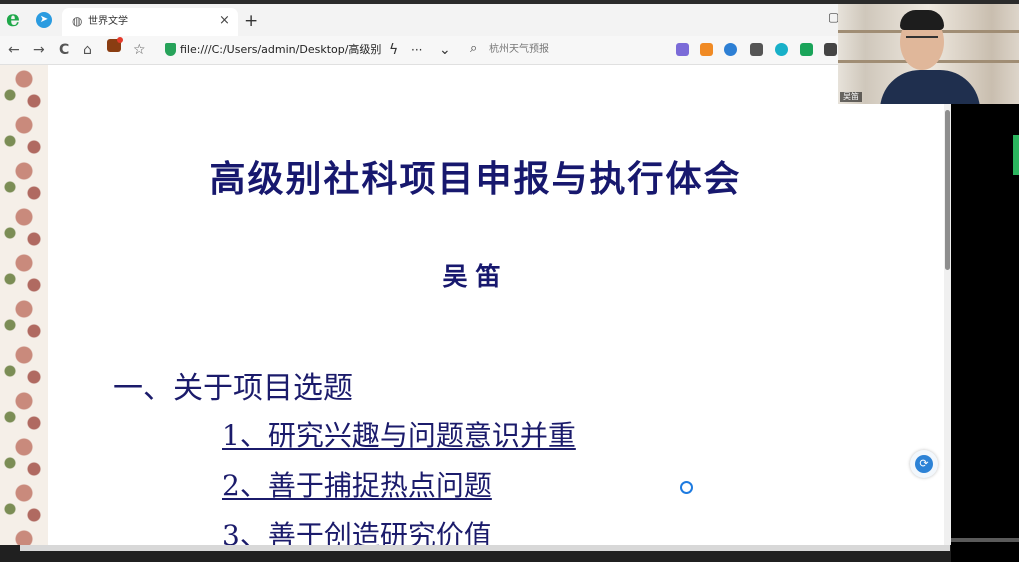 This screenshot has width=1019, height=562. What do you see at coordinates (830, 49) in the screenshot?
I see `grid-icon` at bounding box center [830, 49].